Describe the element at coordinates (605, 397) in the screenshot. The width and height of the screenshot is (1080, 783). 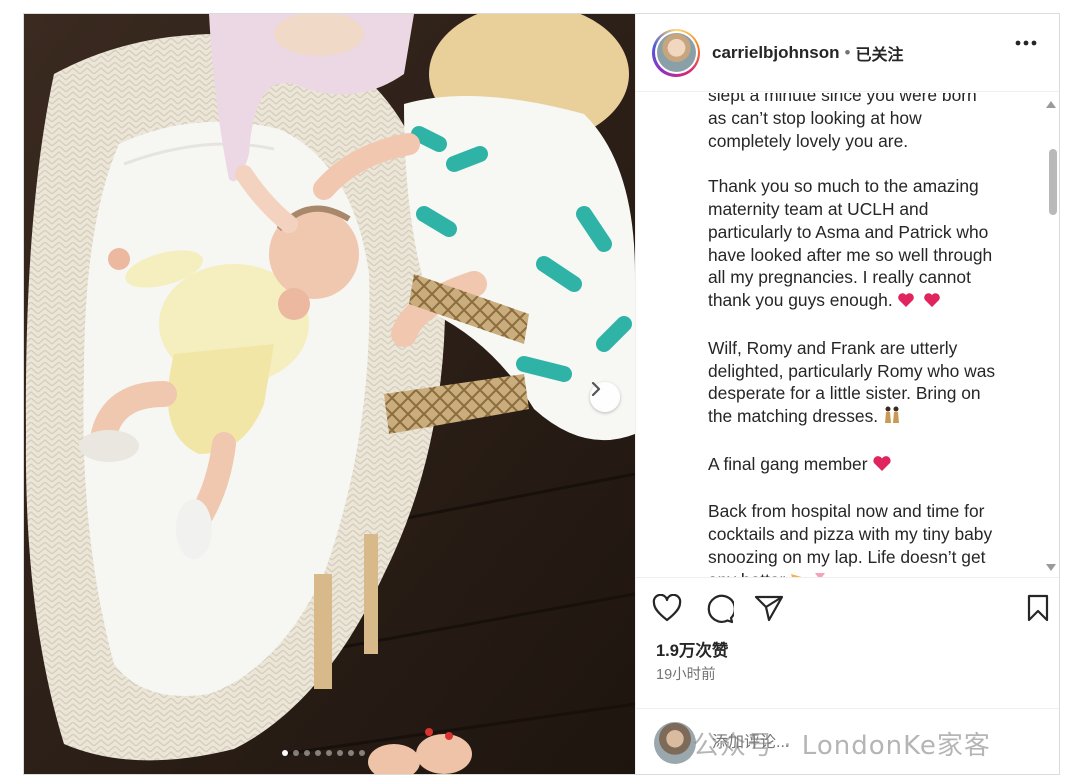
I see `next-photo-button` at that location.